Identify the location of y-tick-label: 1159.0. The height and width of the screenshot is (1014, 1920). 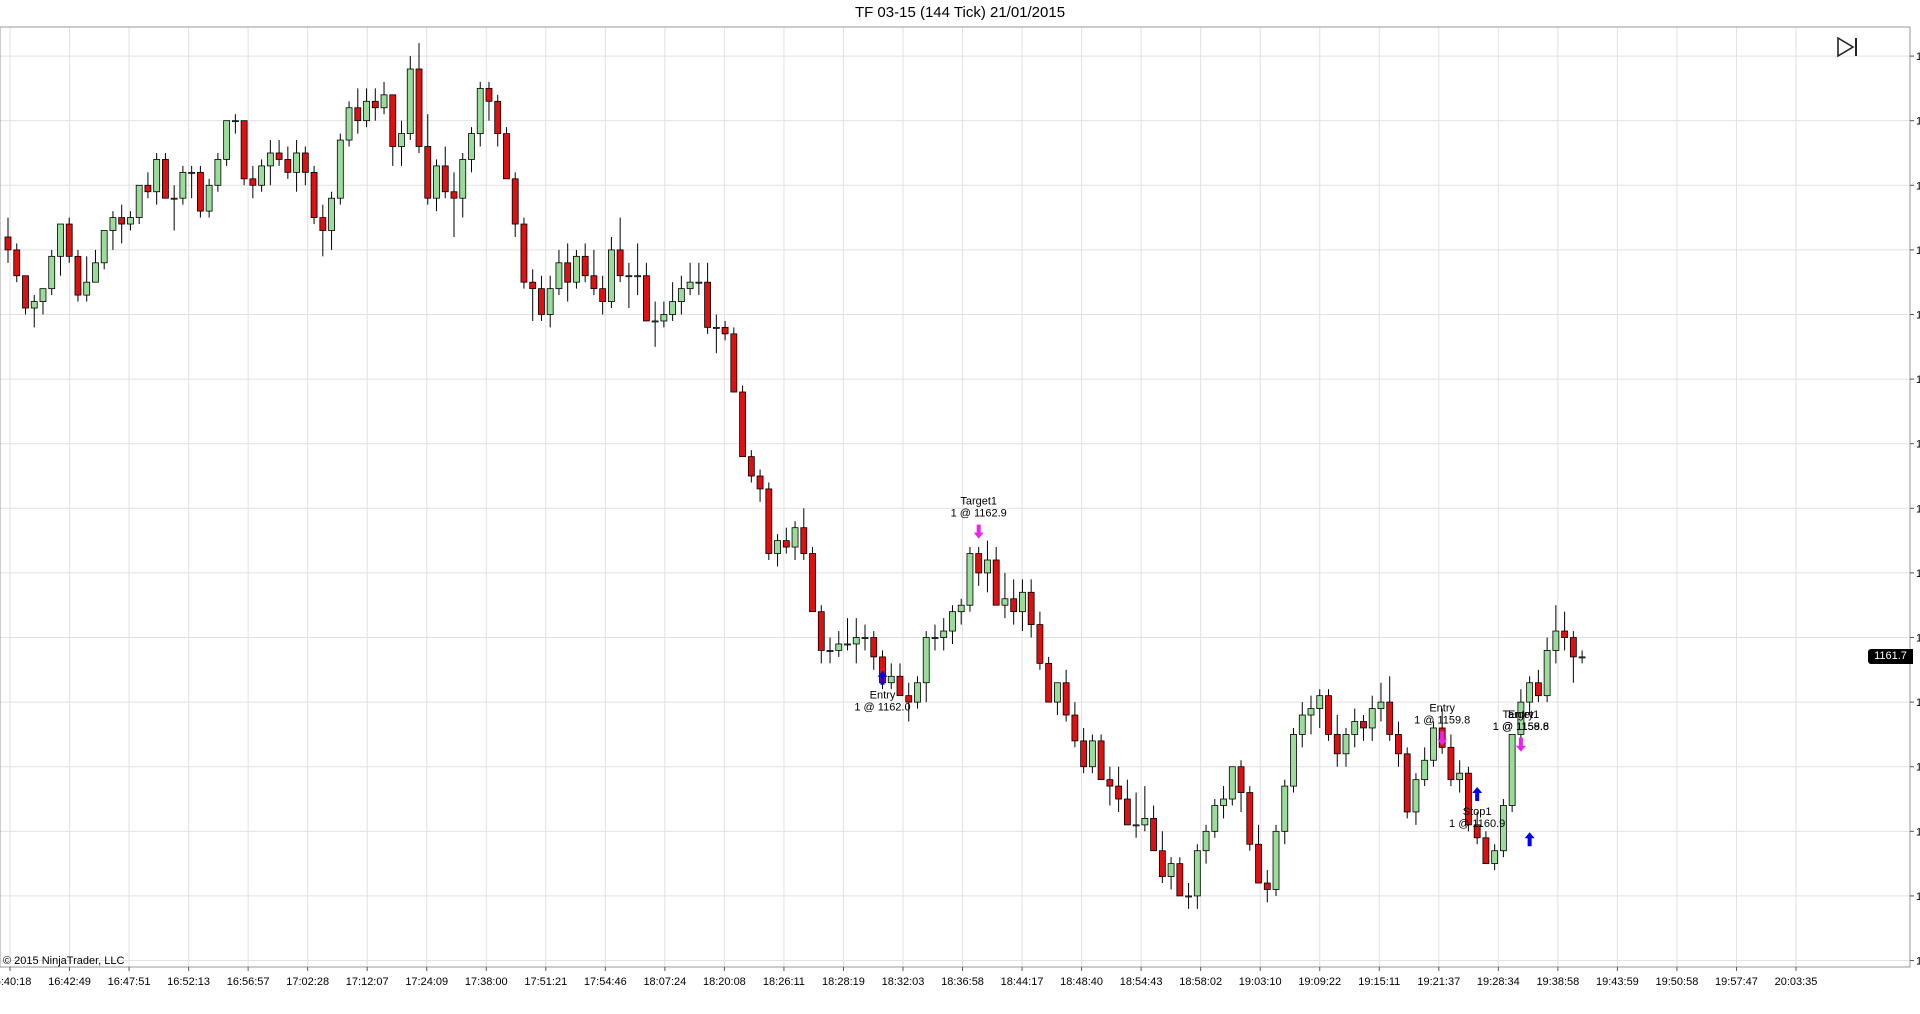
(1918, 832).